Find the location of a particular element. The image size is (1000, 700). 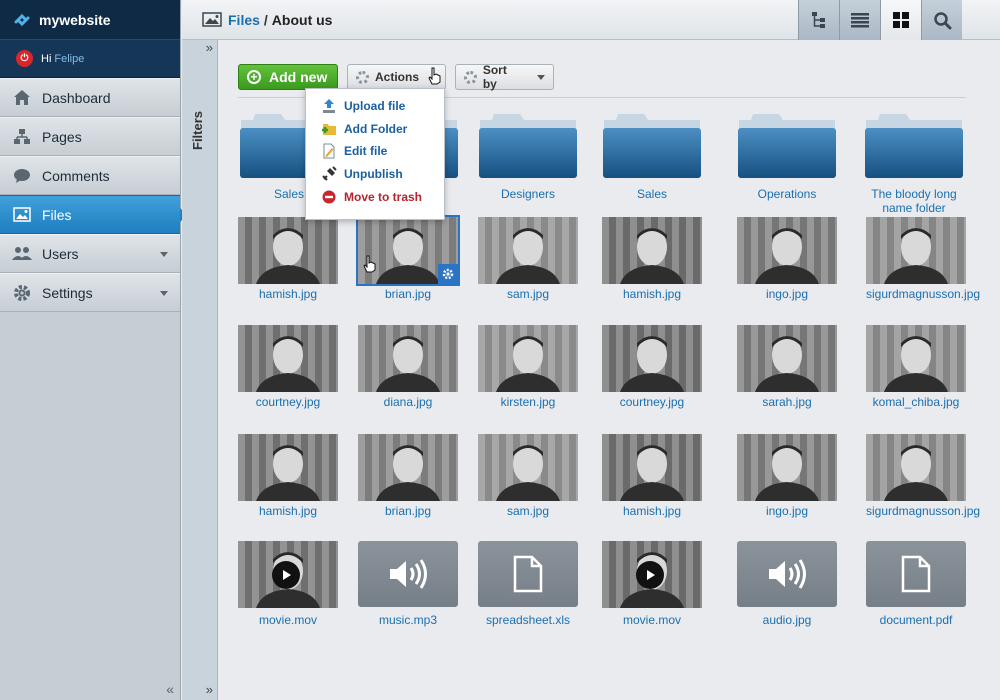

file-name: diana.jpg is located at coordinates (408, 402).